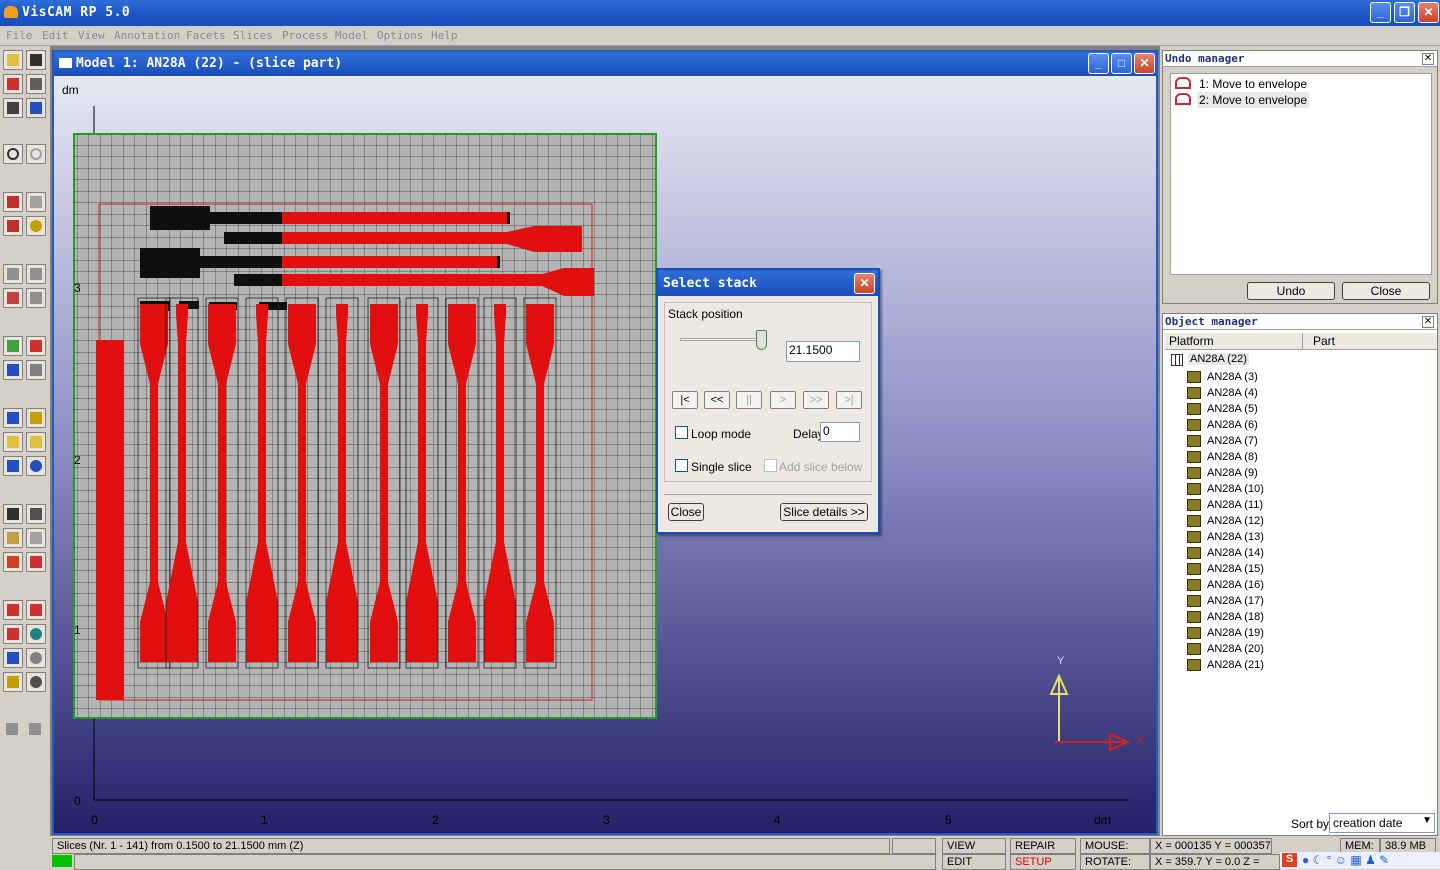 The height and width of the screenshot is (870, 1440). I want to click on close-model-button, so click(13, 84).